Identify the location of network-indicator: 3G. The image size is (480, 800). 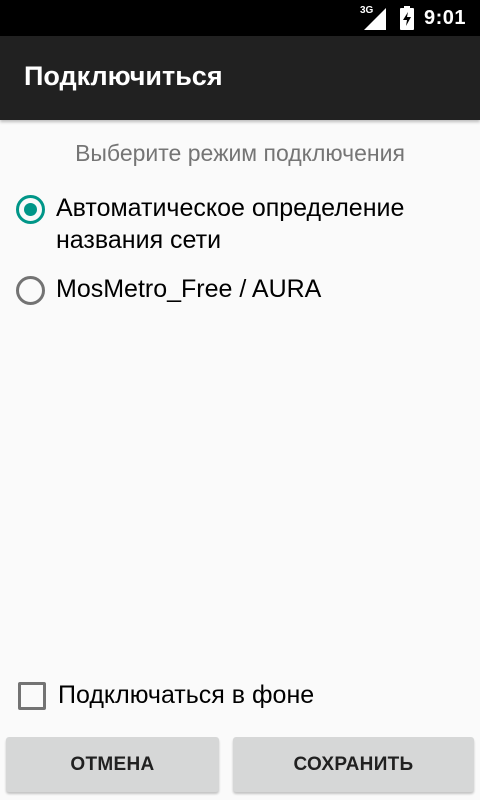
(373, 18).